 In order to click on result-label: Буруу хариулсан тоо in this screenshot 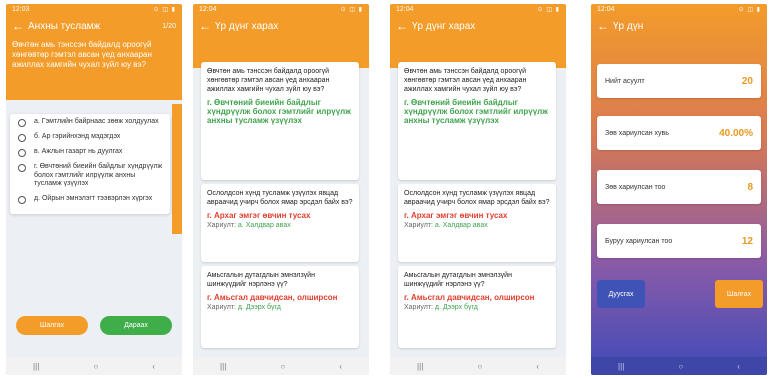, I will do `click(639, 241)`.